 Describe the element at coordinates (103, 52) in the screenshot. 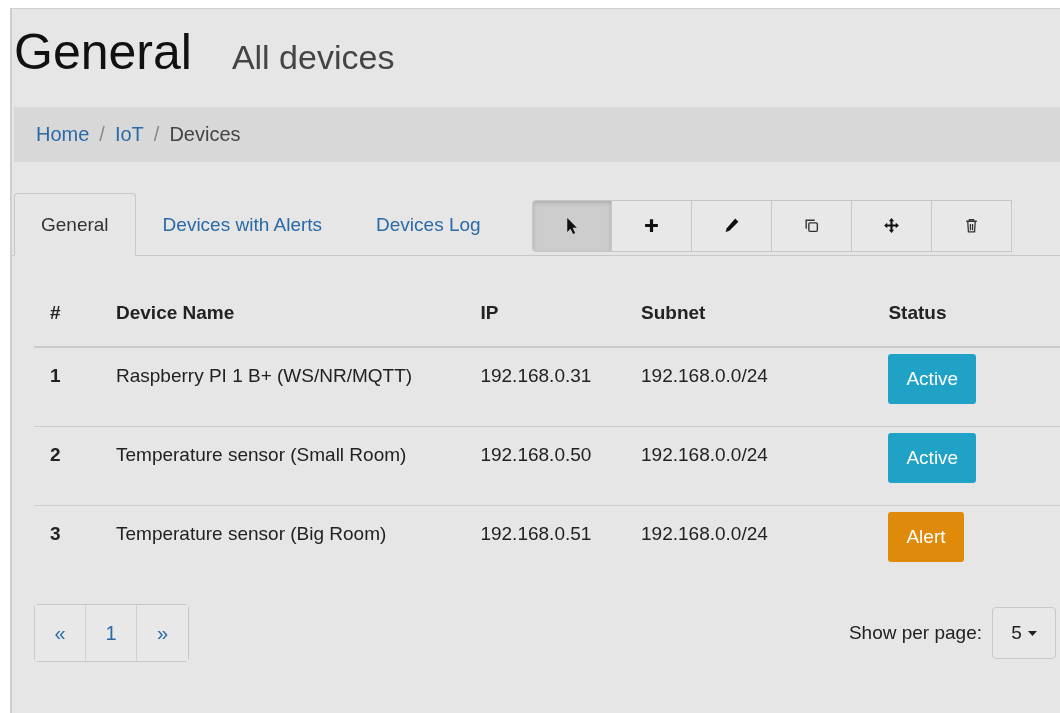

I see `page-title: General` at that location.